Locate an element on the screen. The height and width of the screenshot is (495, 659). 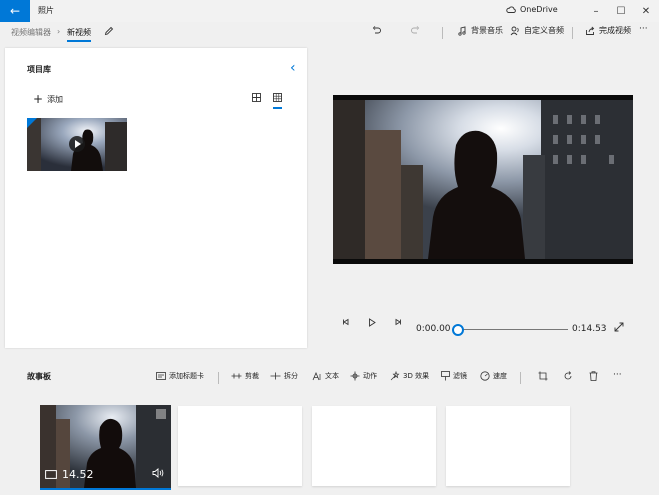
trim-label: 剪裁 is located at coordinates (252, 376).